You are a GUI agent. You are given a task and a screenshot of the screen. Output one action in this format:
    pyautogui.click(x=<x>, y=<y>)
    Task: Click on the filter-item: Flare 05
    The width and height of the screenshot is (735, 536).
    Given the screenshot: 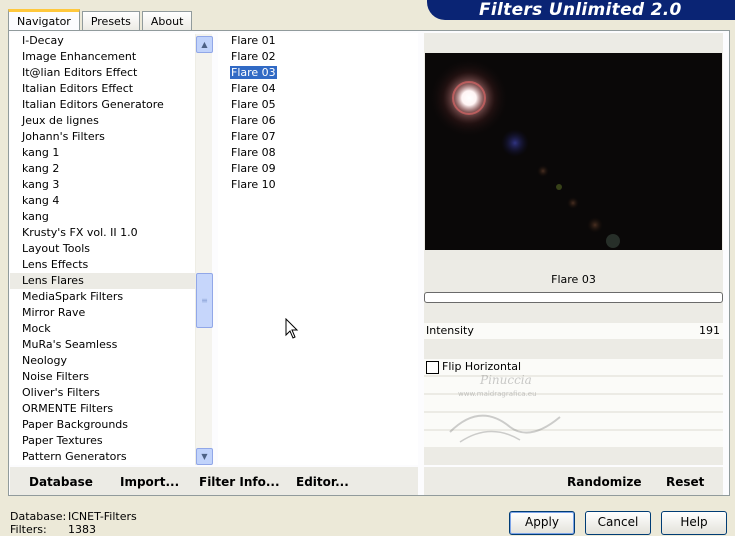 What is the action you would take?
    pyautogui.click(x=318, y=105)
    